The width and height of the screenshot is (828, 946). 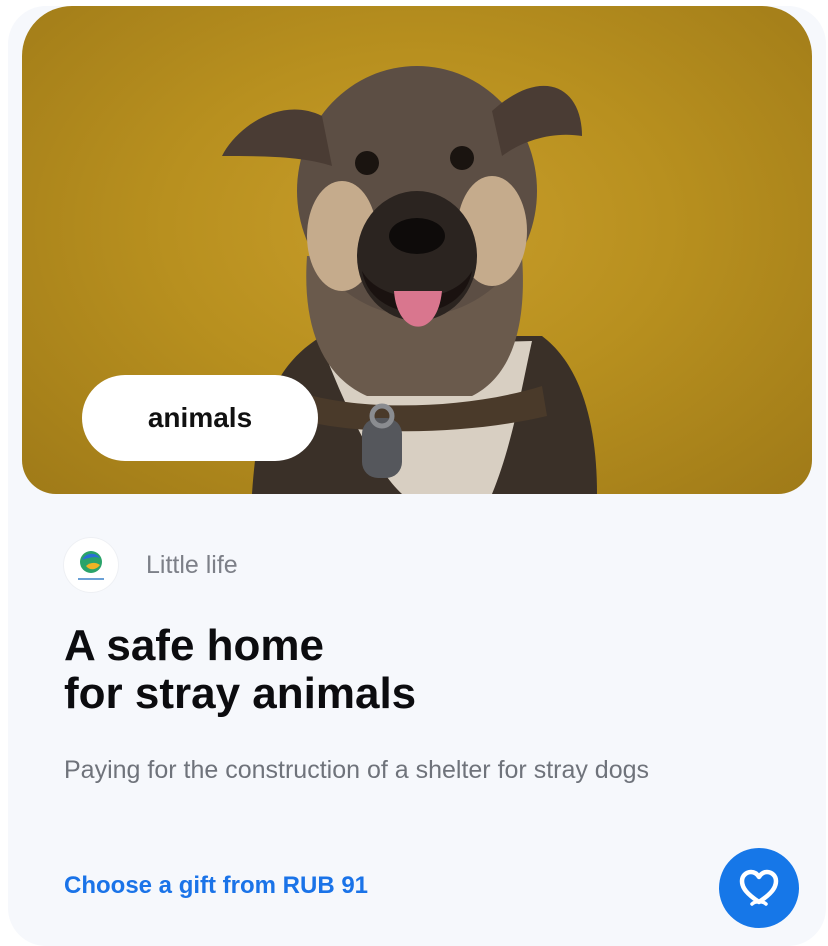 I want to click on organization-row: Little life, so click(x=151, y=565).